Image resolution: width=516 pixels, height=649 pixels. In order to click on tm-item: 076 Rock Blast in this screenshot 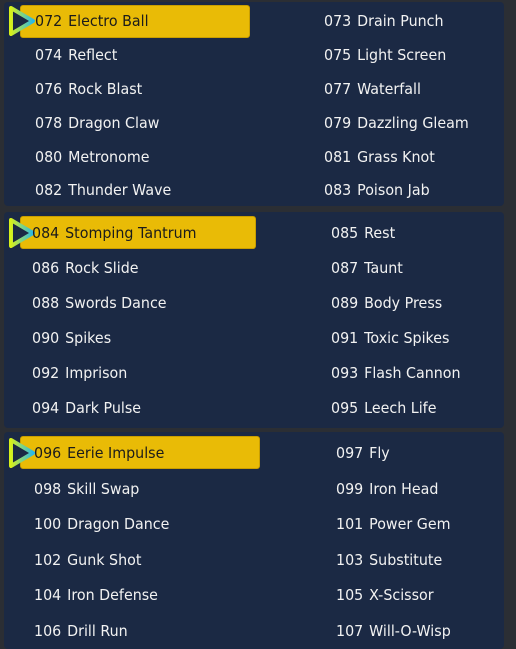, I will do `click(88, 89)`.